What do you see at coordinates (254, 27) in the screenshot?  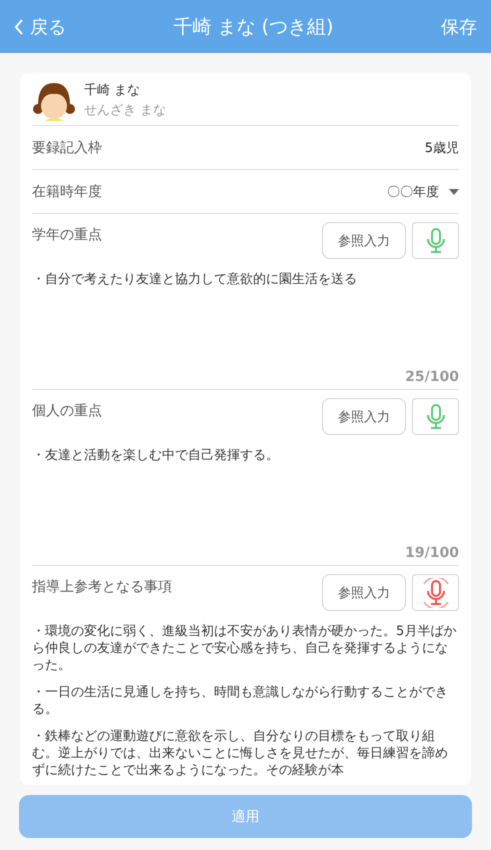 I see `page-title: 千崎 まな (つき組)` at bounding box center [254, 27].